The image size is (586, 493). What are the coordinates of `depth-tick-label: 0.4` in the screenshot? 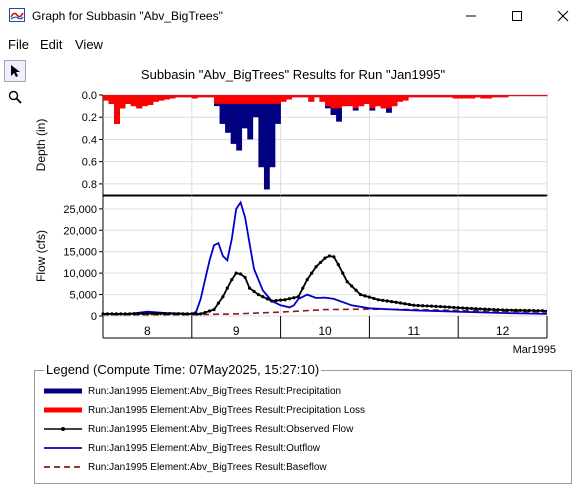 It's located at (89, 140).